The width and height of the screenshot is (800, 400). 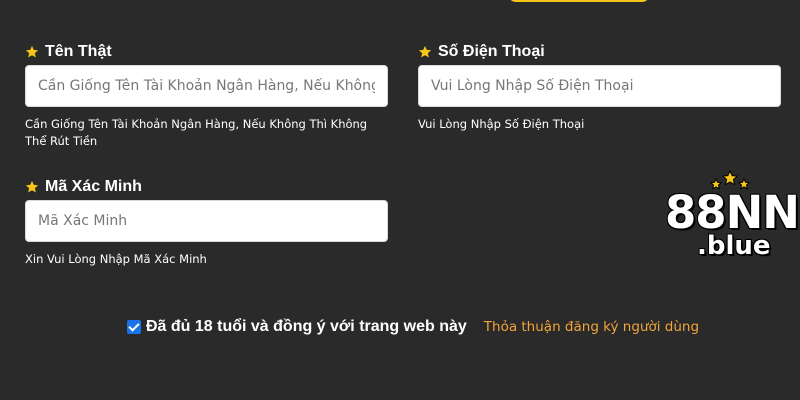 What do you see at coordinates (206, 221) in the screenshot?
I see `verify-code-input` at bounding box center [206, 221].